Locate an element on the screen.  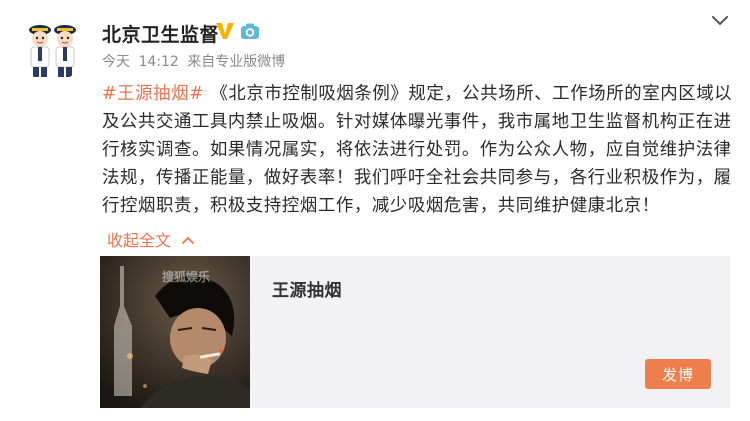
collapse-button: 收起全文 is located at coordinates (151, 239).